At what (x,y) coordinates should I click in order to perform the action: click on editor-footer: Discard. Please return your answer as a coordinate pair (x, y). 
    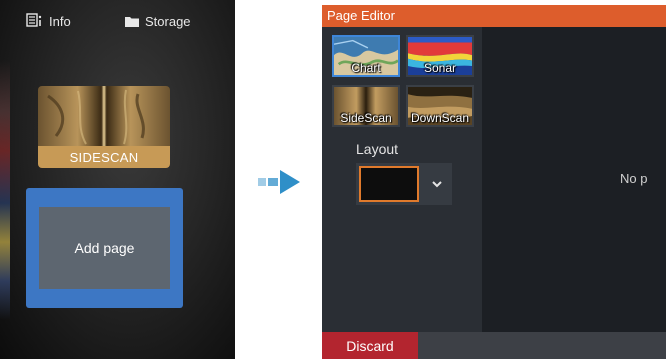
    Looking at the image, I should click on (494, 345).